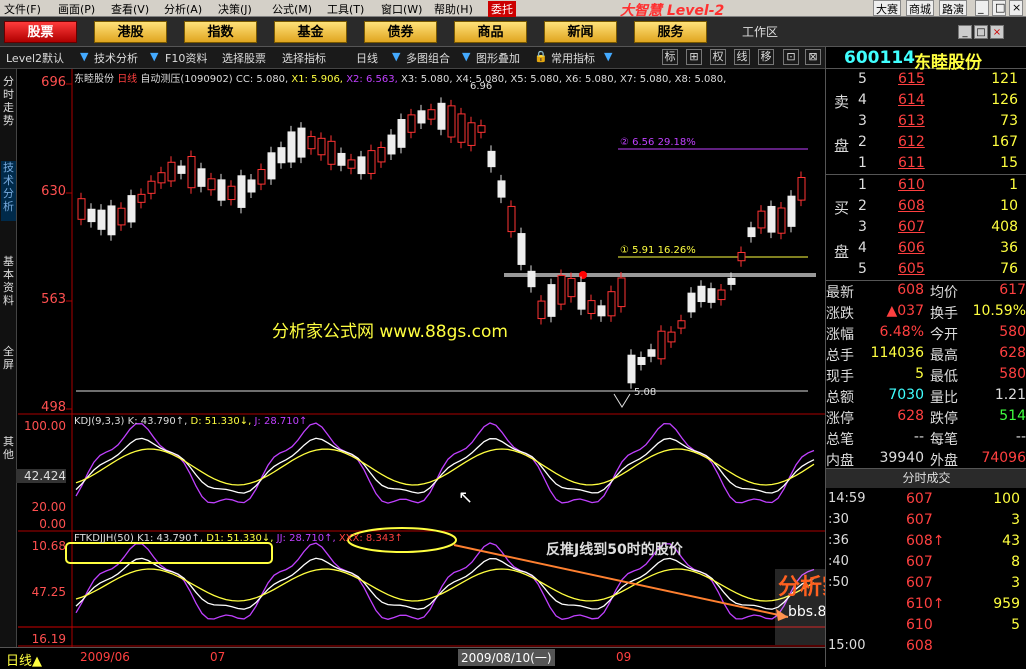 This screenshot has width=1026, height=669. I want to click on menu-file: 文件(F), so click(22, 9).